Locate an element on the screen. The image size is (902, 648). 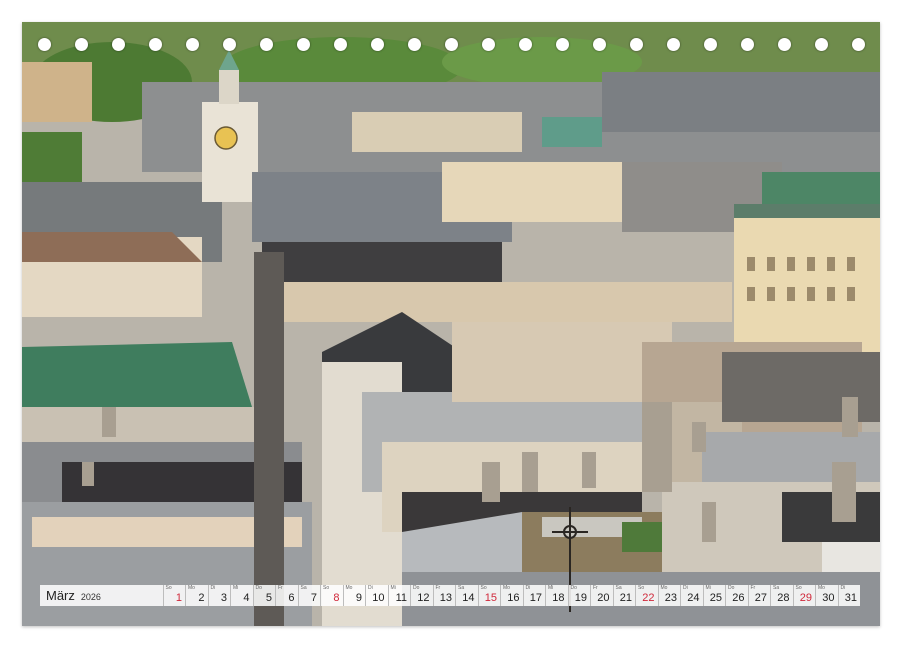
day-cell: Fr20 is located at coordinates (601, 595).